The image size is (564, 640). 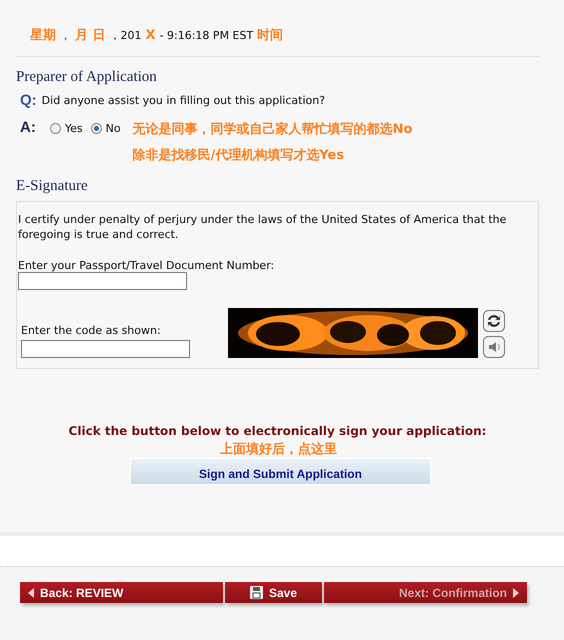 What do you see at coordinates (270, 35) in the screenshot?
I see `annotation-note: 时间` at bounding box center [270, 35].